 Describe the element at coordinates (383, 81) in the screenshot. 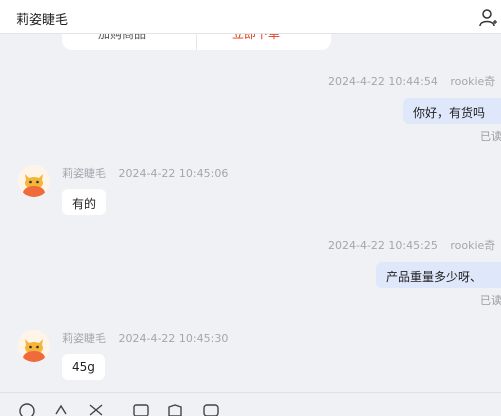

I see `message-time: 2024-4-22 10:44:54` at that location.